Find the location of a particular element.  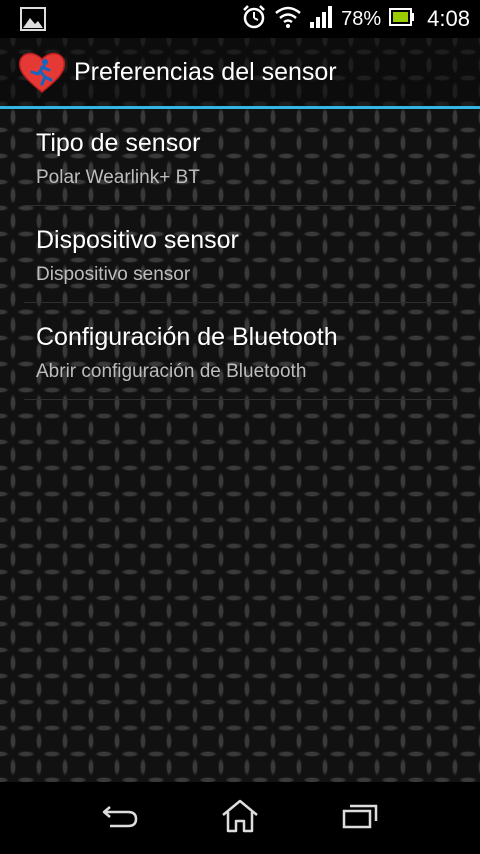

wifi-icon is located at coordinates (288, 19).